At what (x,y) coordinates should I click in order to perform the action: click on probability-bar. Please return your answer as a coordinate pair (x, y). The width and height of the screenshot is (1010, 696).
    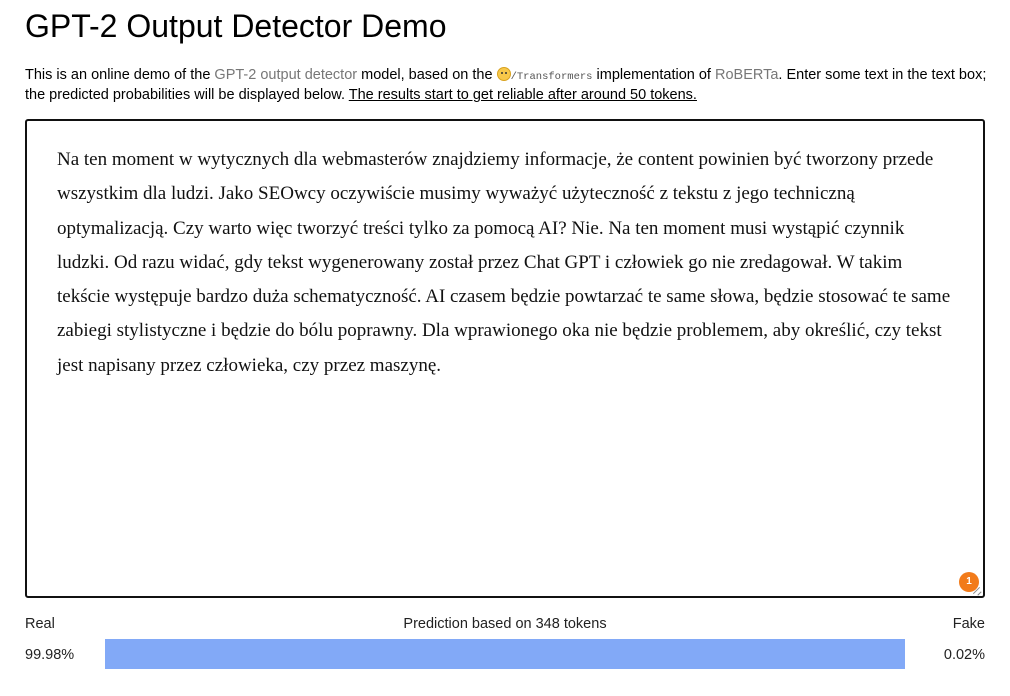
    Looking at the image, I should click on (505, 654).